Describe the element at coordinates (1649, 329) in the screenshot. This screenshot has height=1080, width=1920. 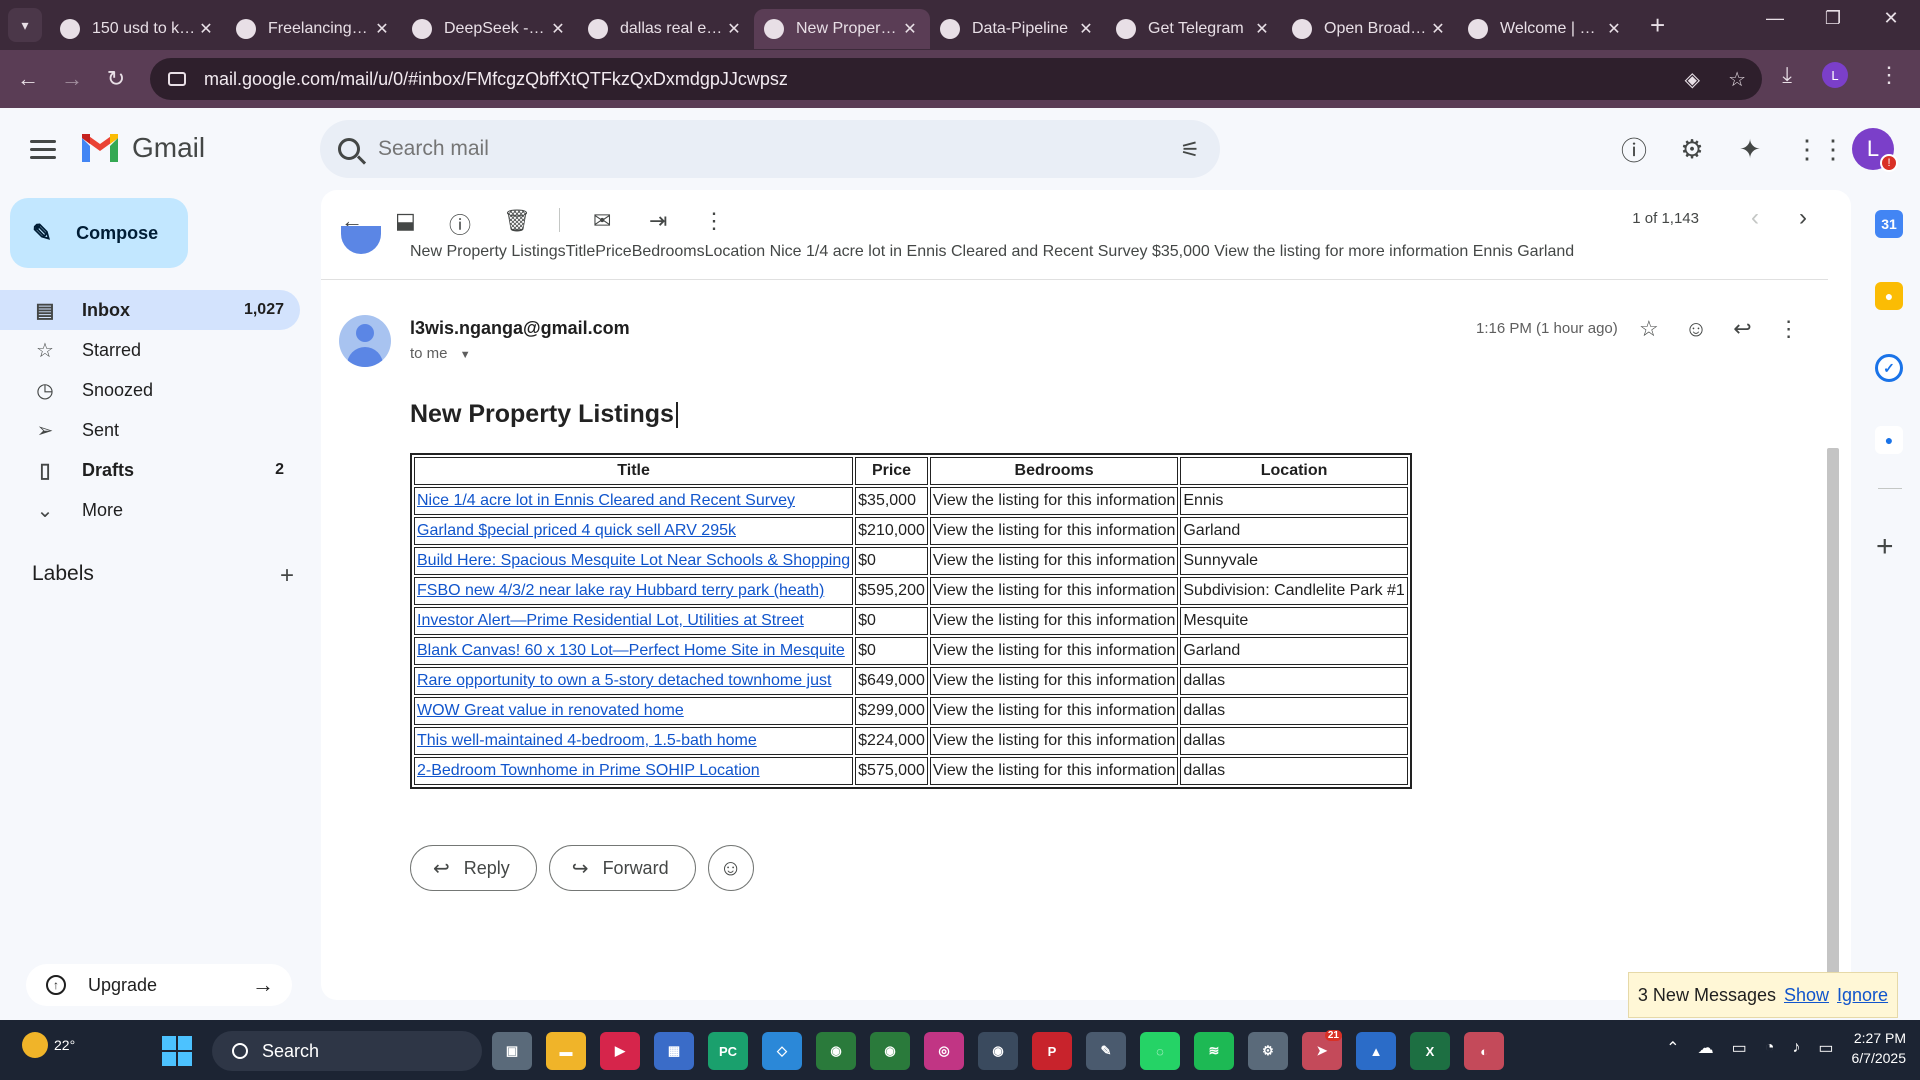
I see `star-icon: ☆` at that location.